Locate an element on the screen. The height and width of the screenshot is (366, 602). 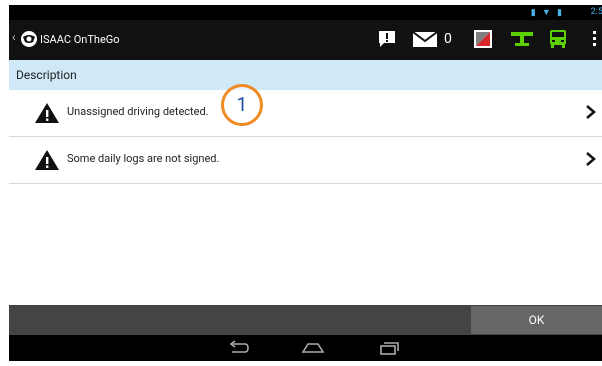
app-title: ISAAC OnTheGo is located at coordinates (80, 39).